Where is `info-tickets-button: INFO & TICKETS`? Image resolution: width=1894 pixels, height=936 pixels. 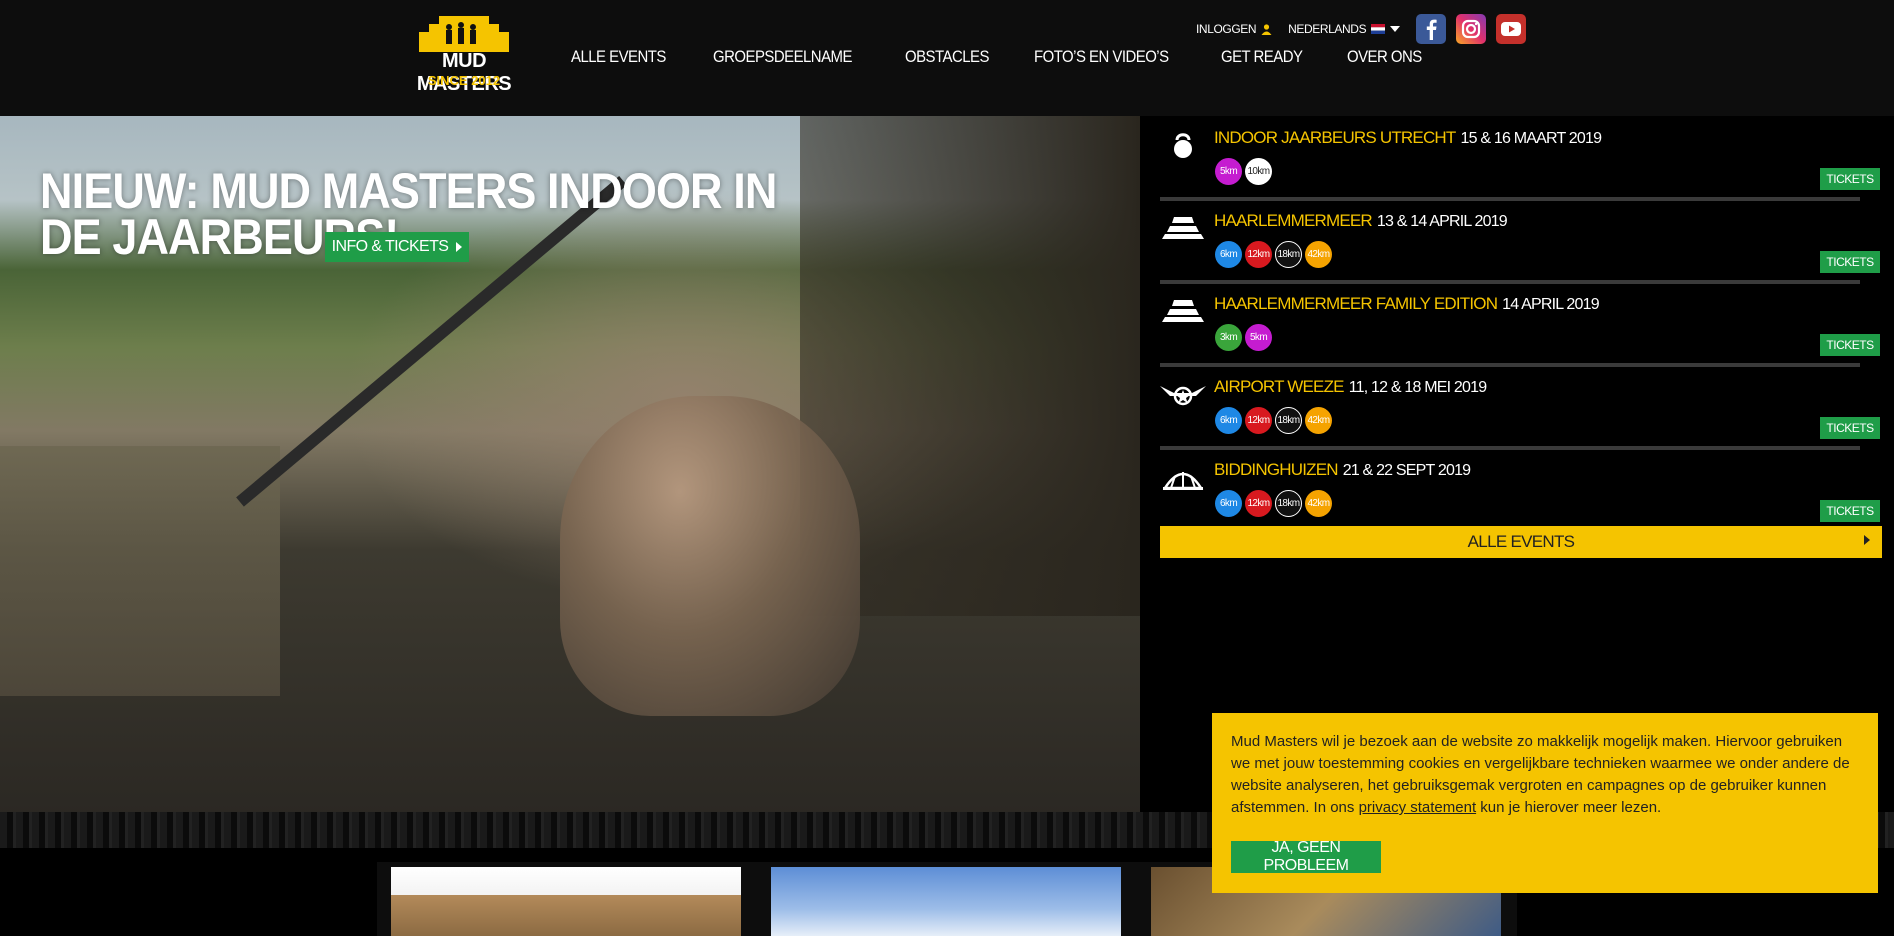 info-tickets-button: INFO & TICKETS is located at coordinates (397, 247).